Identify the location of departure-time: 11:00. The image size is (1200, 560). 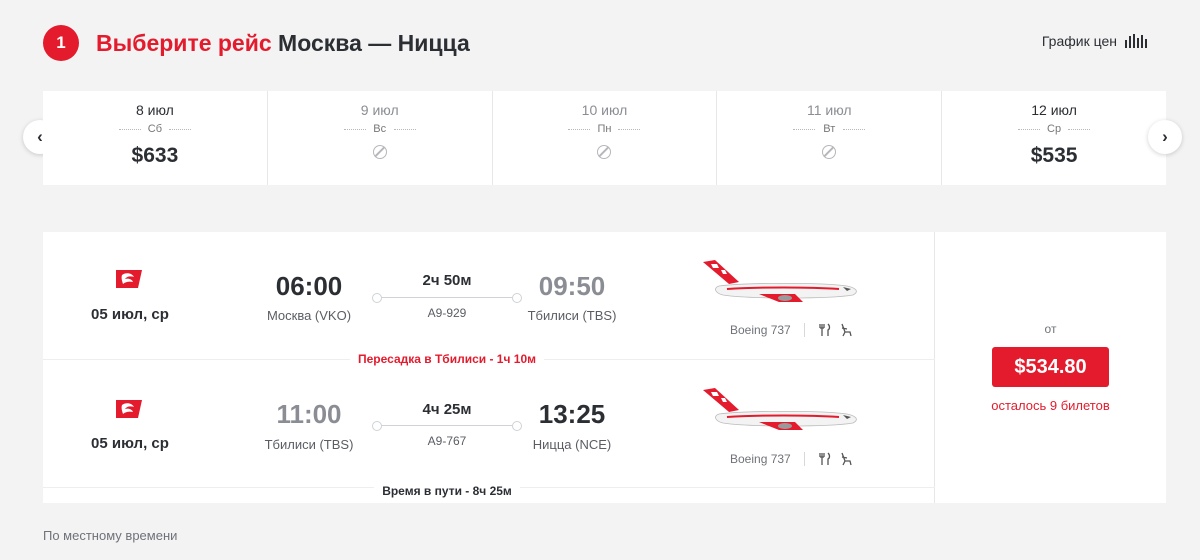
(309, 414).